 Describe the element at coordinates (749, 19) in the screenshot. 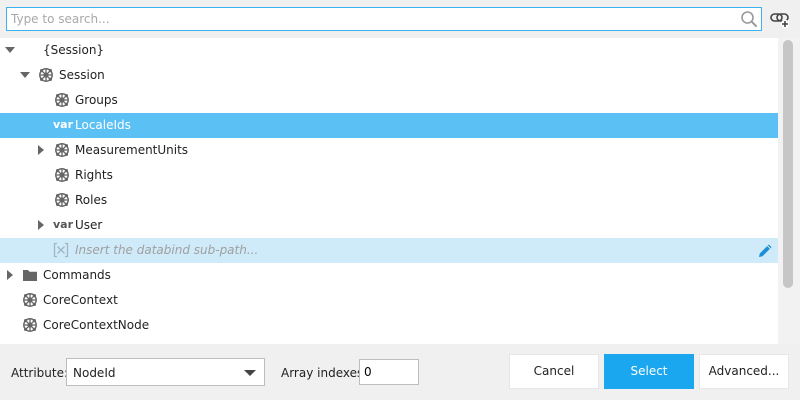

I see `search-icon` at that location.